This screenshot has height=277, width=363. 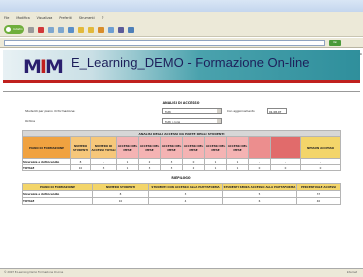 What do you see at coordinates (241, 111) in the screenshot?
I see `update-label: Con aggiornamento` at bounding box center [241, 111].